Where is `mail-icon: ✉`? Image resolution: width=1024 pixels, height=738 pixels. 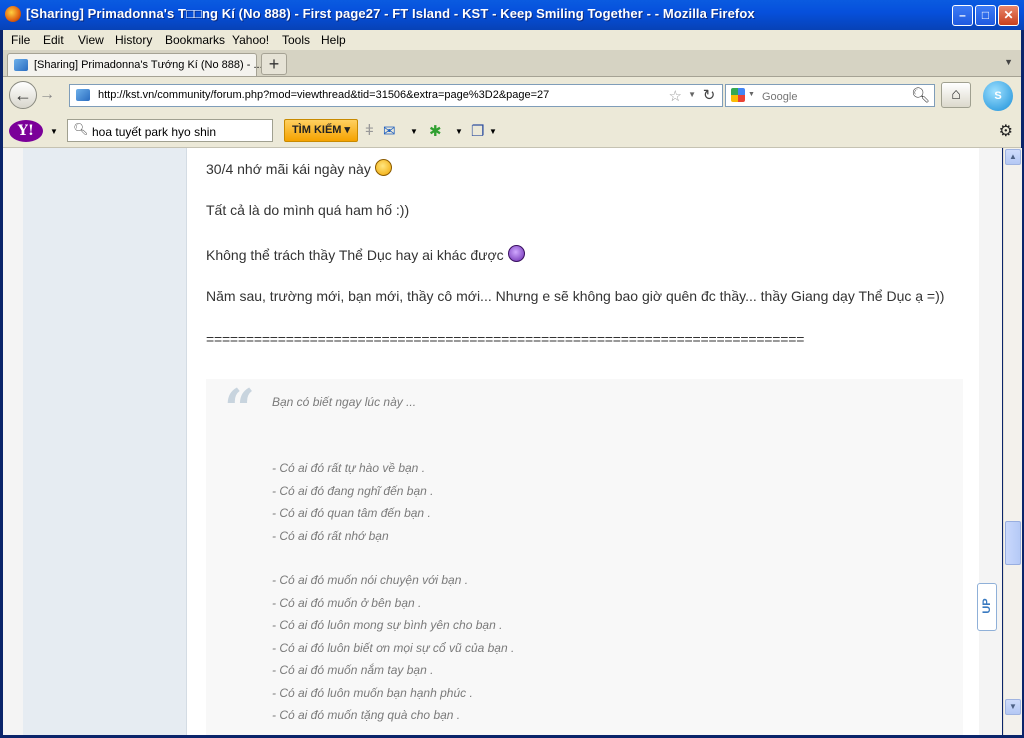
mail-icon: ✉ is located at coordinates (389, 131).